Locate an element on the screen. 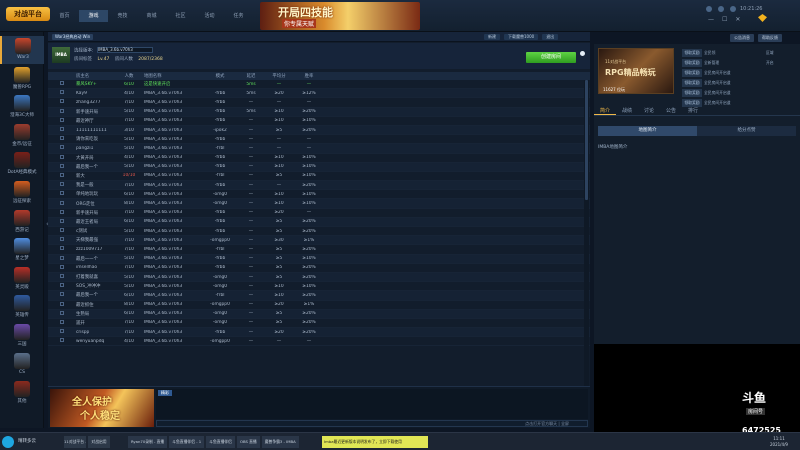 Image resolution: width=800 pixels, height=450 pixels. nav-item: 游戏 is located at coordinates (93, 16).